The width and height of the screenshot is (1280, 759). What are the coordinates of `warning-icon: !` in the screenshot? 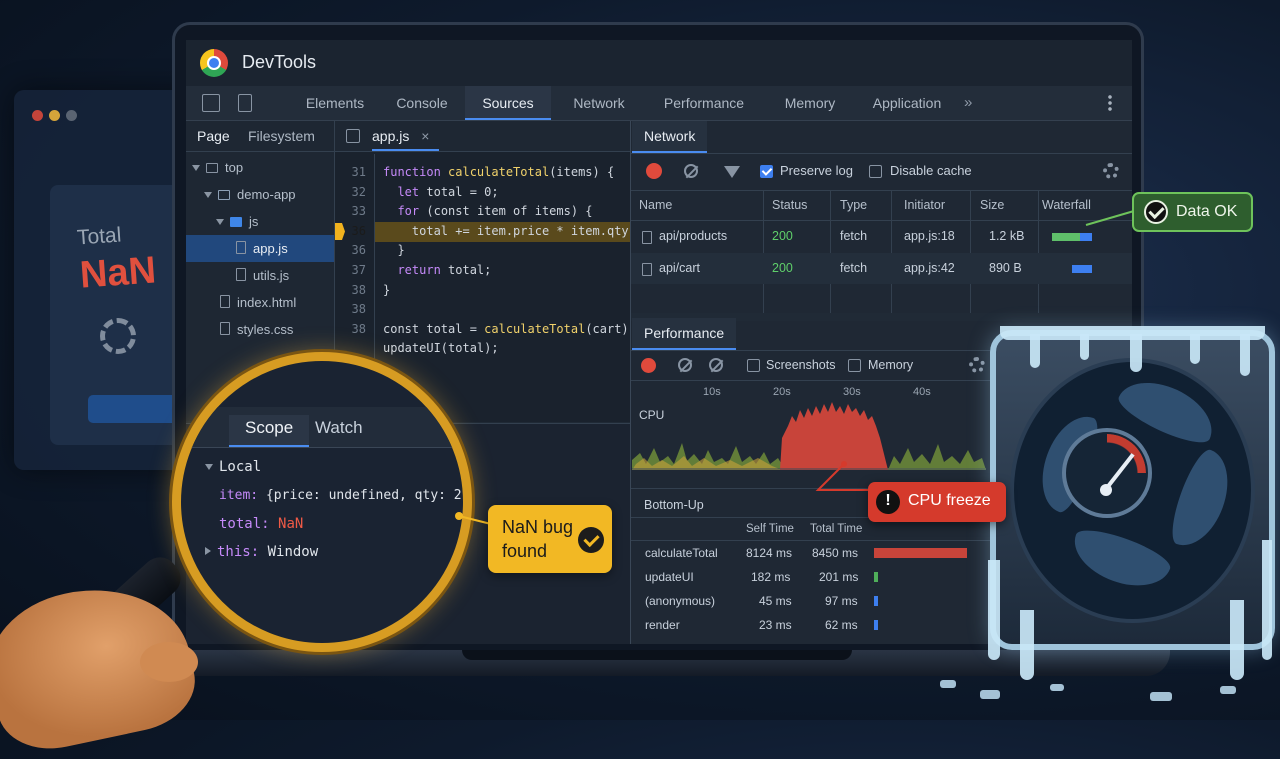 It's located at (888, 502).